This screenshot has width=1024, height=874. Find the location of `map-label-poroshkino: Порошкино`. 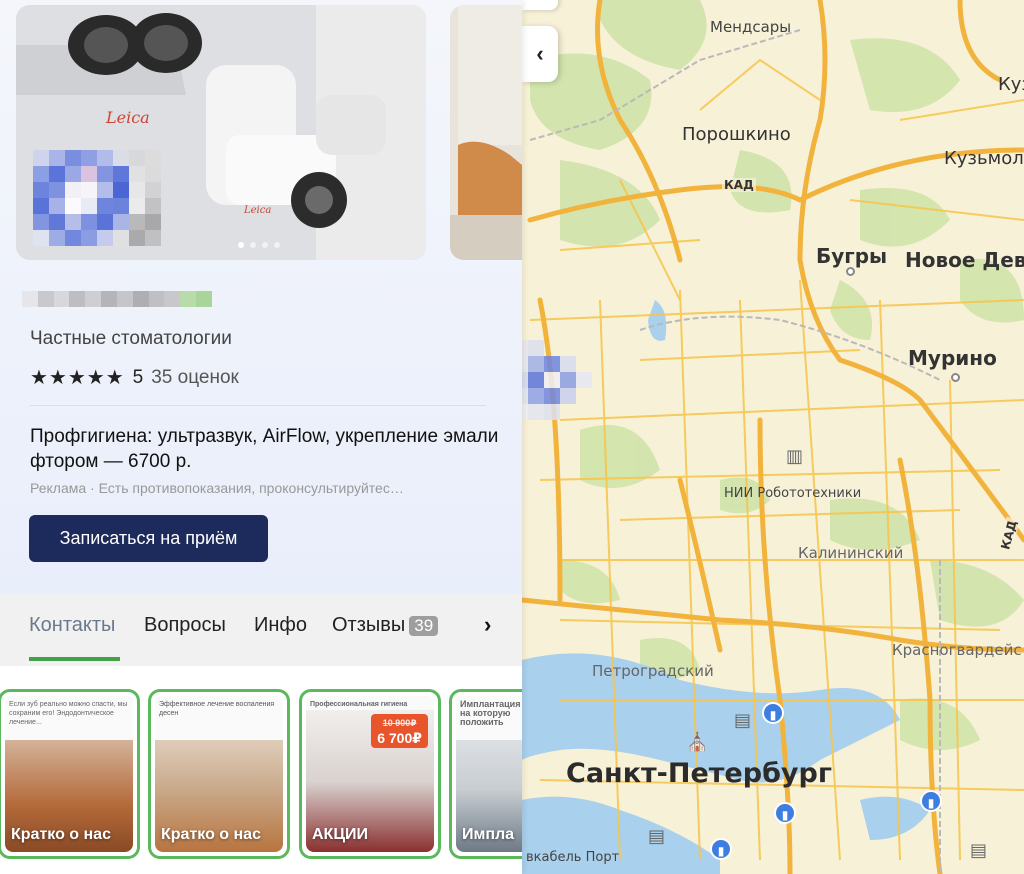

map-label-poroshkino: Порошкино is located at coordinates (736, 134).